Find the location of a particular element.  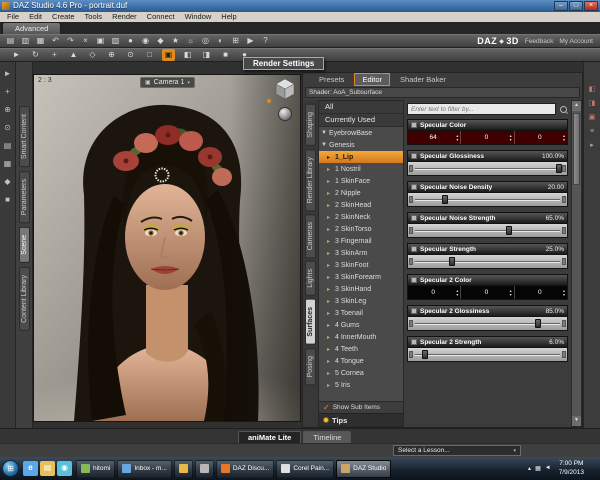

material-ball-widget is located at coordinates (285, 114).